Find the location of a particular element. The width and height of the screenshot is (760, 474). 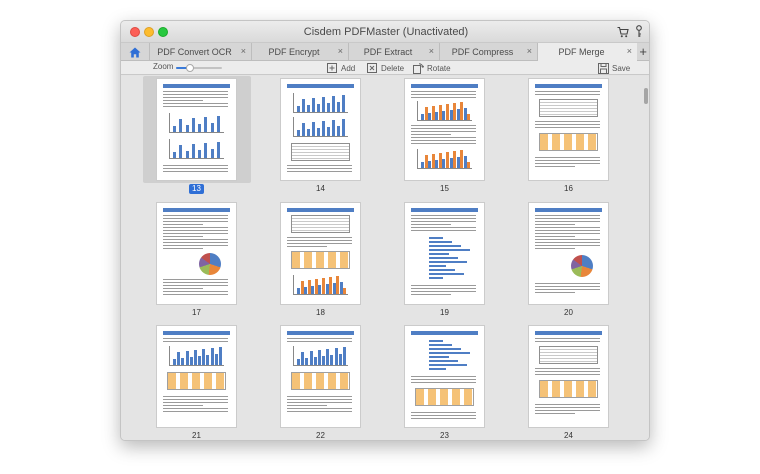

delete-button-label: Delete is located at coordinates (393, 68).